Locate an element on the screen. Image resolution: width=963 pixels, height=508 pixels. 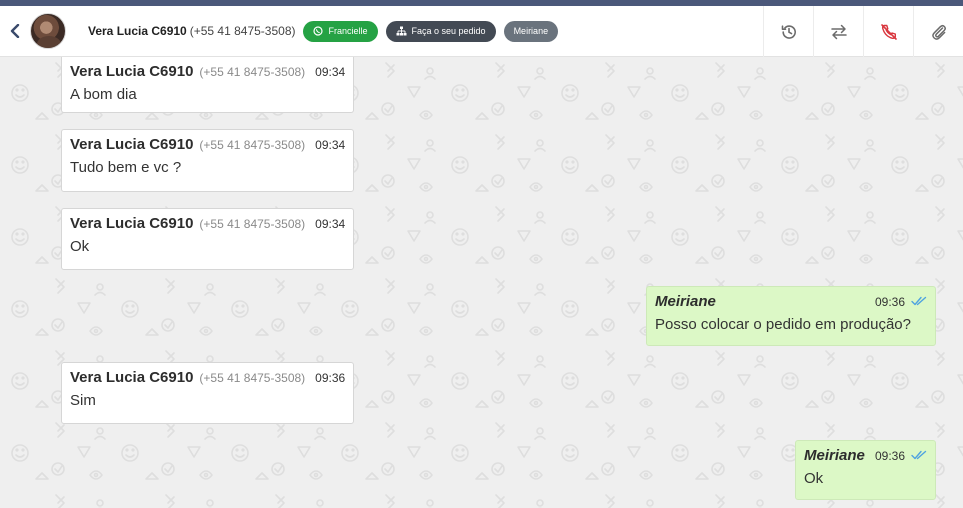
back-button is located at coordinates (15, 31).